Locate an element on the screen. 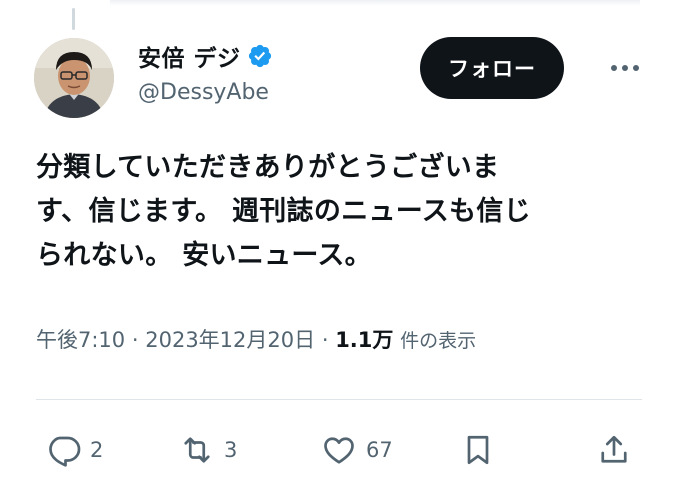 This screenshot has width=680, height=486. tweet-time: 午後7:10 is located at coordinates (80, 340).